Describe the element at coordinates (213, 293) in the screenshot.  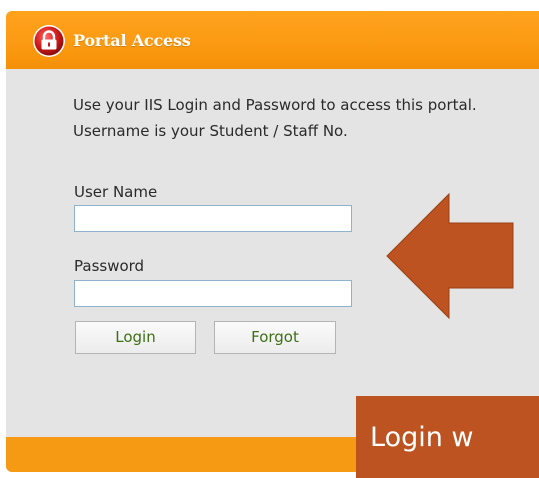
I see `password-input` at that location.